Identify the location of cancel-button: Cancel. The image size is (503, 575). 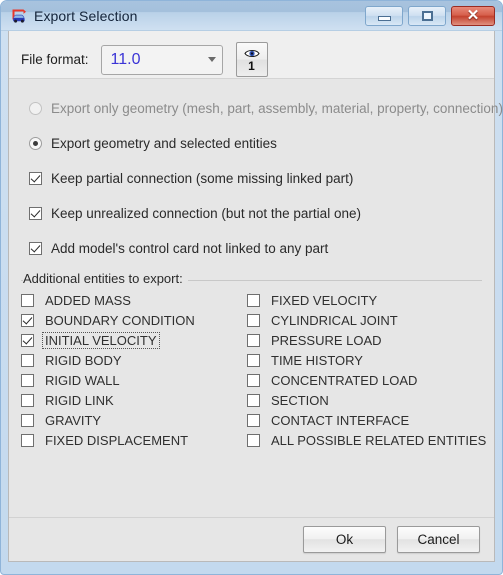
(438, 539).